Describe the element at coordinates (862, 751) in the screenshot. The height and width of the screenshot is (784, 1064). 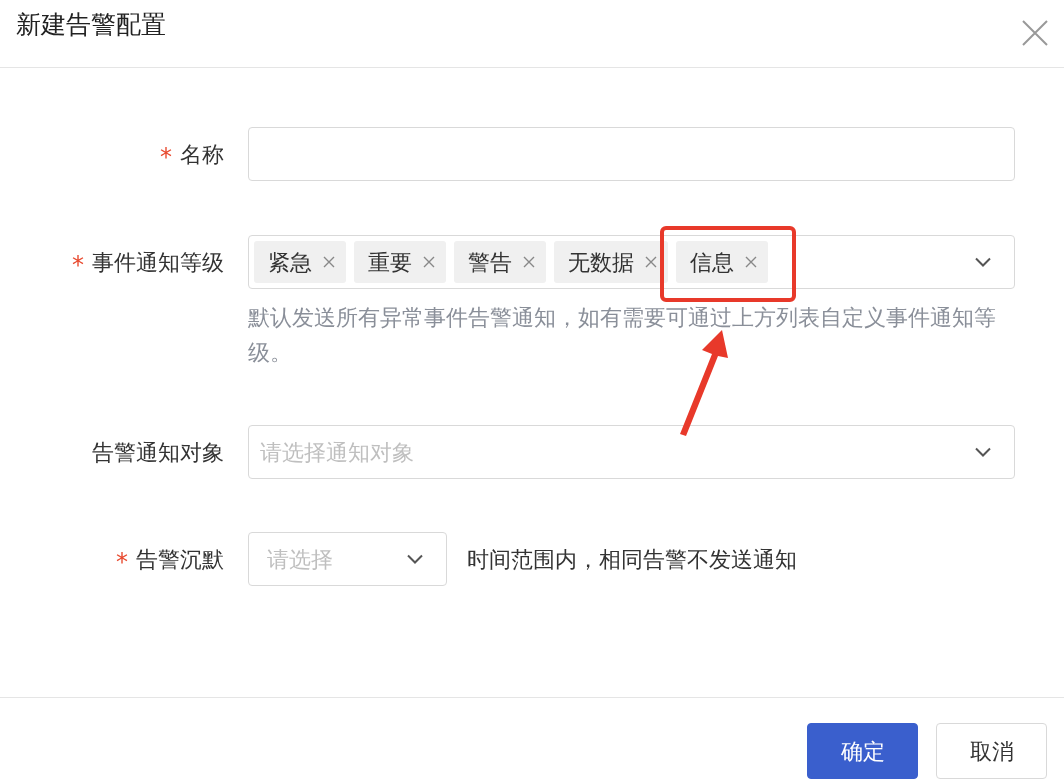
I see `confirm-button: 确定` at that location.